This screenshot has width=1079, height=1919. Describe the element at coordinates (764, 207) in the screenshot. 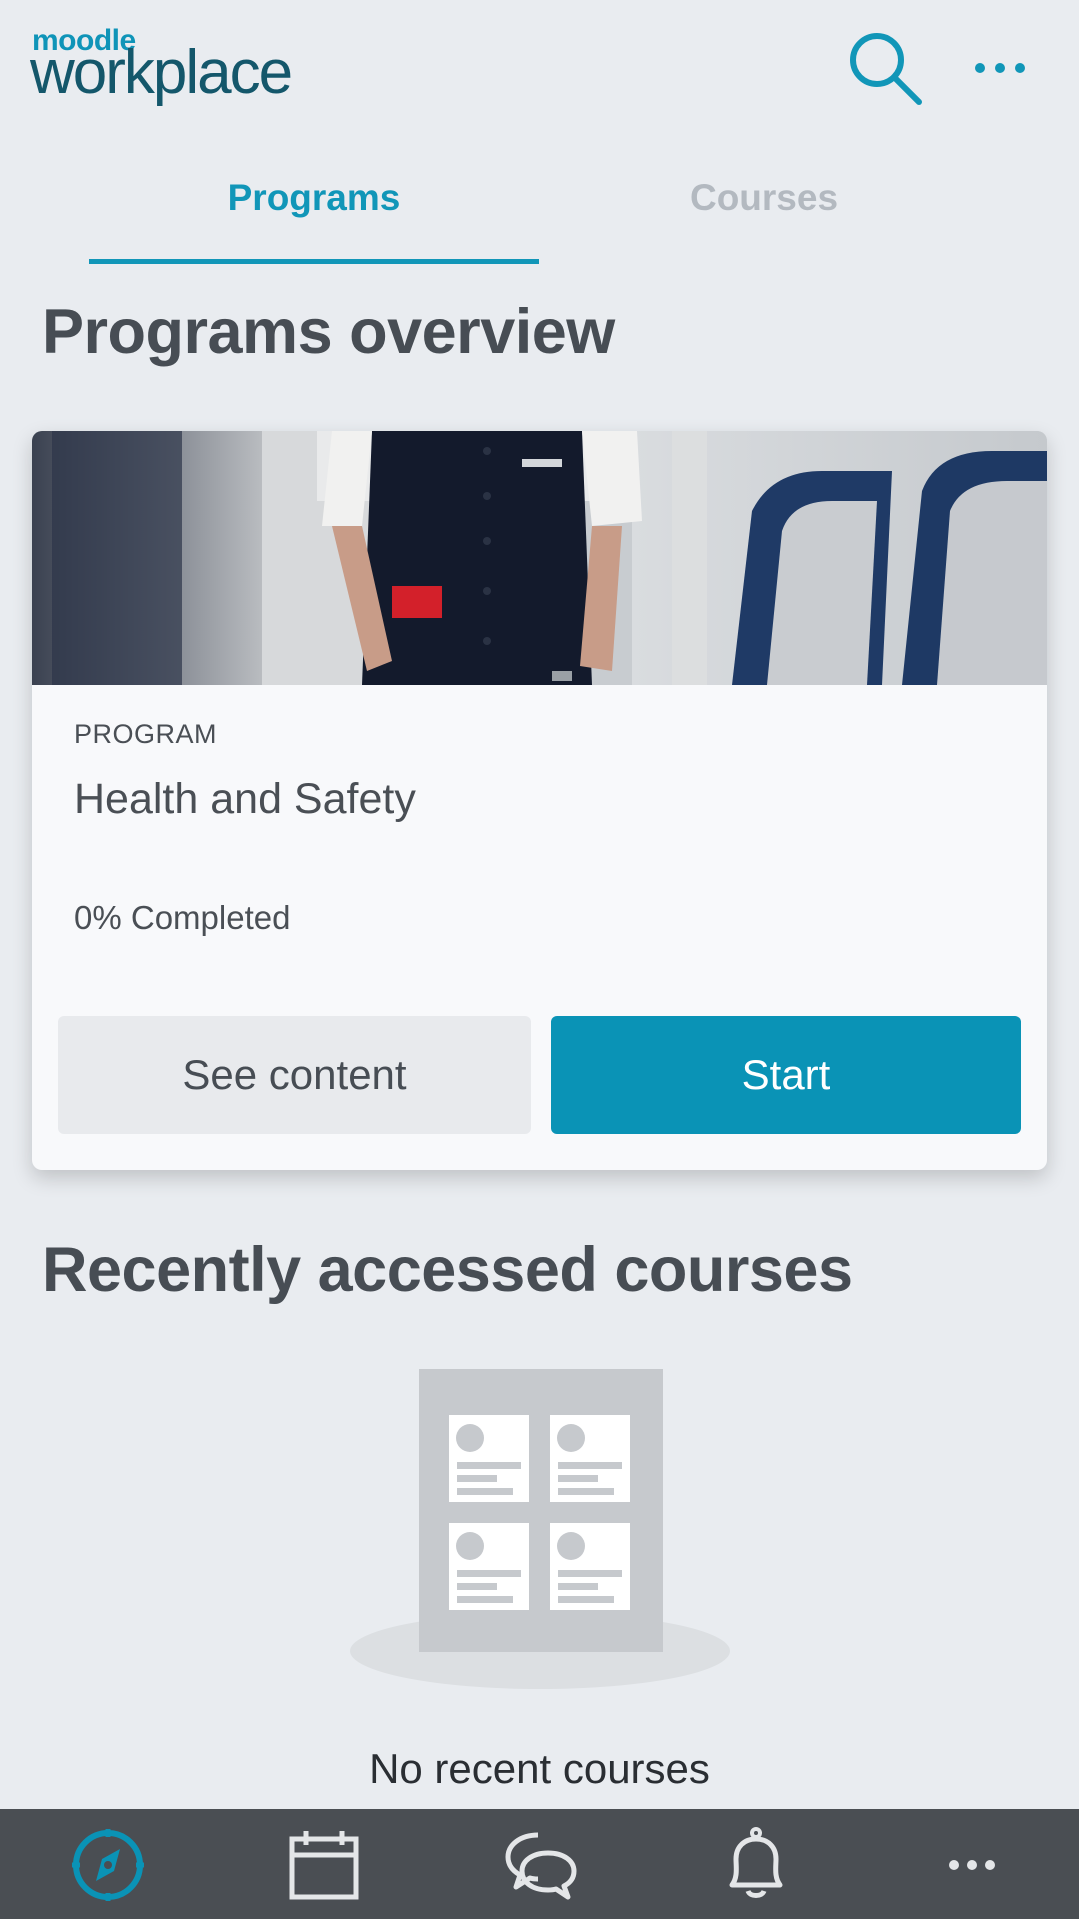

I see `tab-courses: Courses` at that location.